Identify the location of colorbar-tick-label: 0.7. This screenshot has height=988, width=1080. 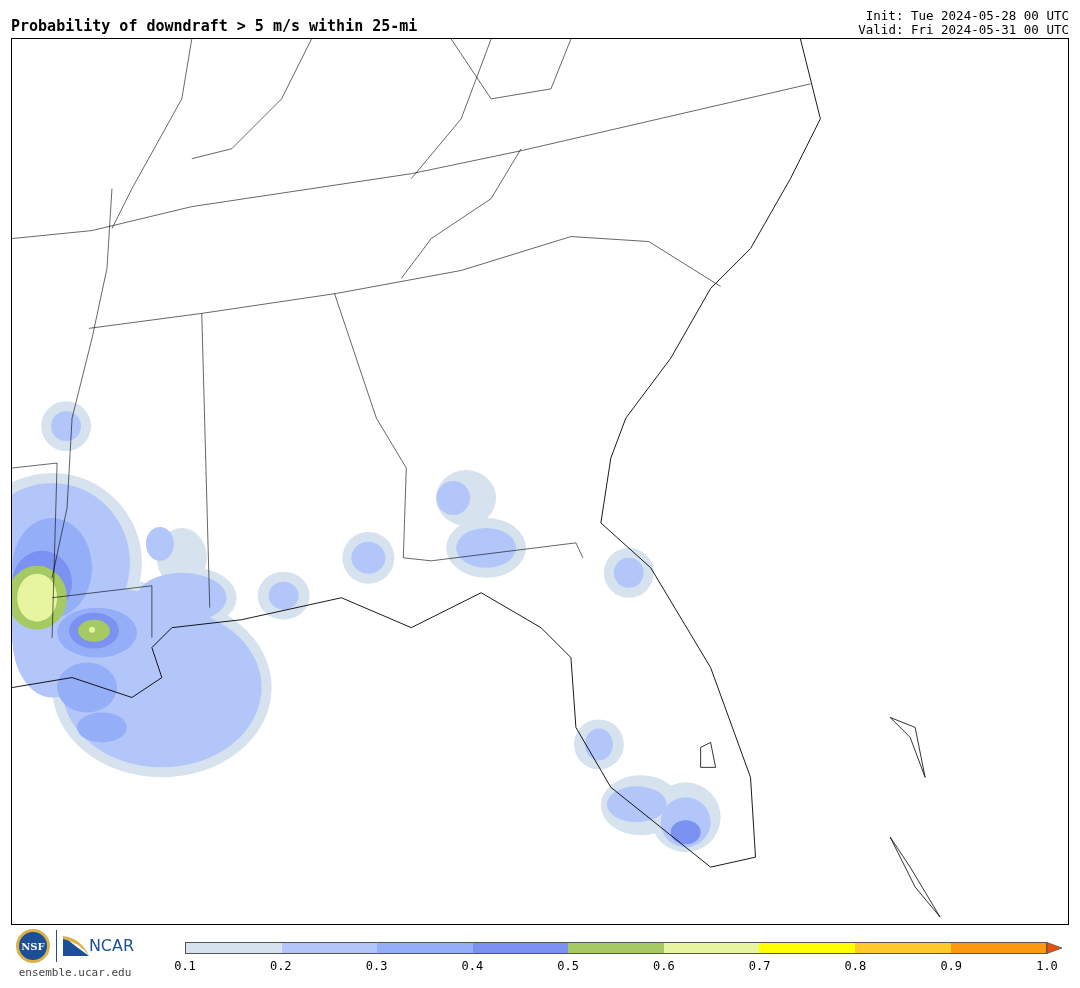
(759, 966).